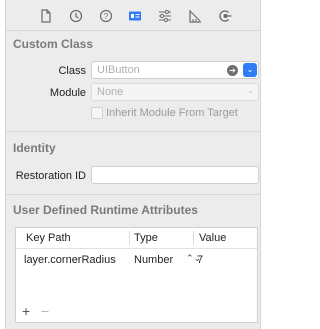 This screenshot has height=329, width=320. Describe the element at coordinates (110, 92) in the screenshot. I see `module-placeholder: None` at that location.